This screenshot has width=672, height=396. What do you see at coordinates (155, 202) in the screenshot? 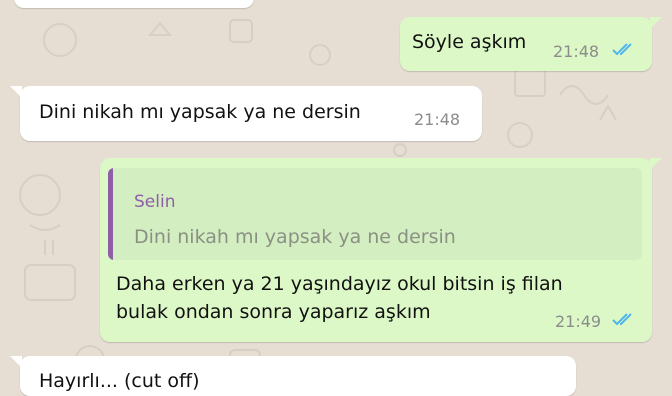
I see `quoted-author: Selin` at bounding box center [155, 202].